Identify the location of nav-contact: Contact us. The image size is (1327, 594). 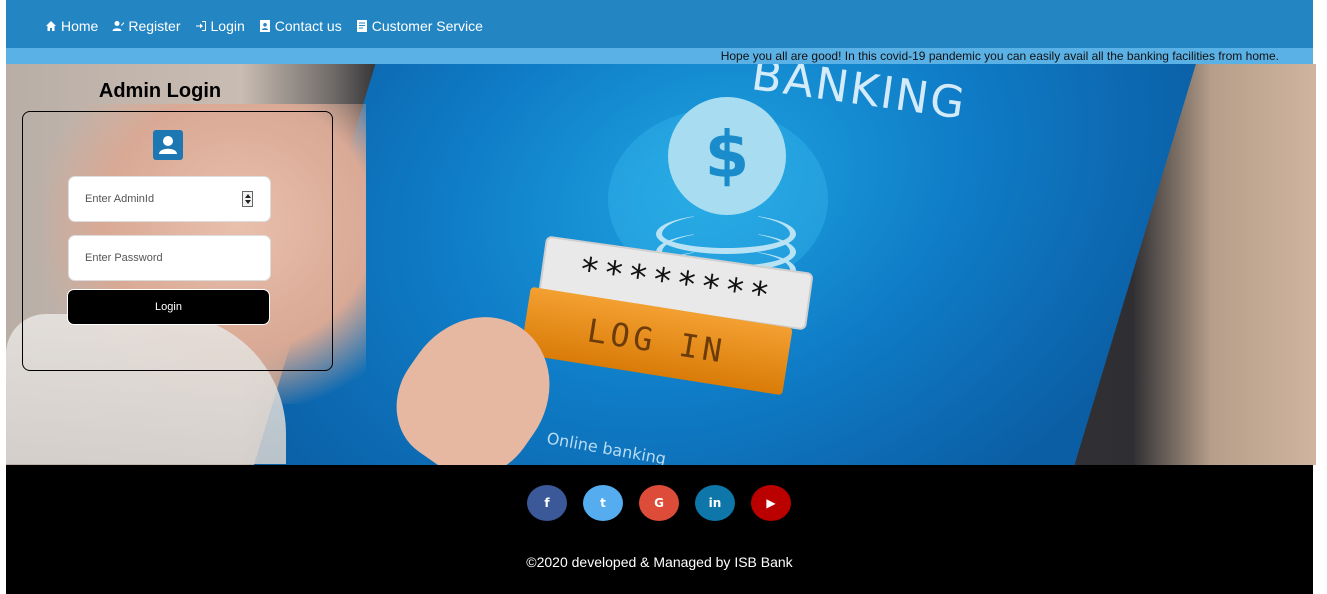
(300, 26).